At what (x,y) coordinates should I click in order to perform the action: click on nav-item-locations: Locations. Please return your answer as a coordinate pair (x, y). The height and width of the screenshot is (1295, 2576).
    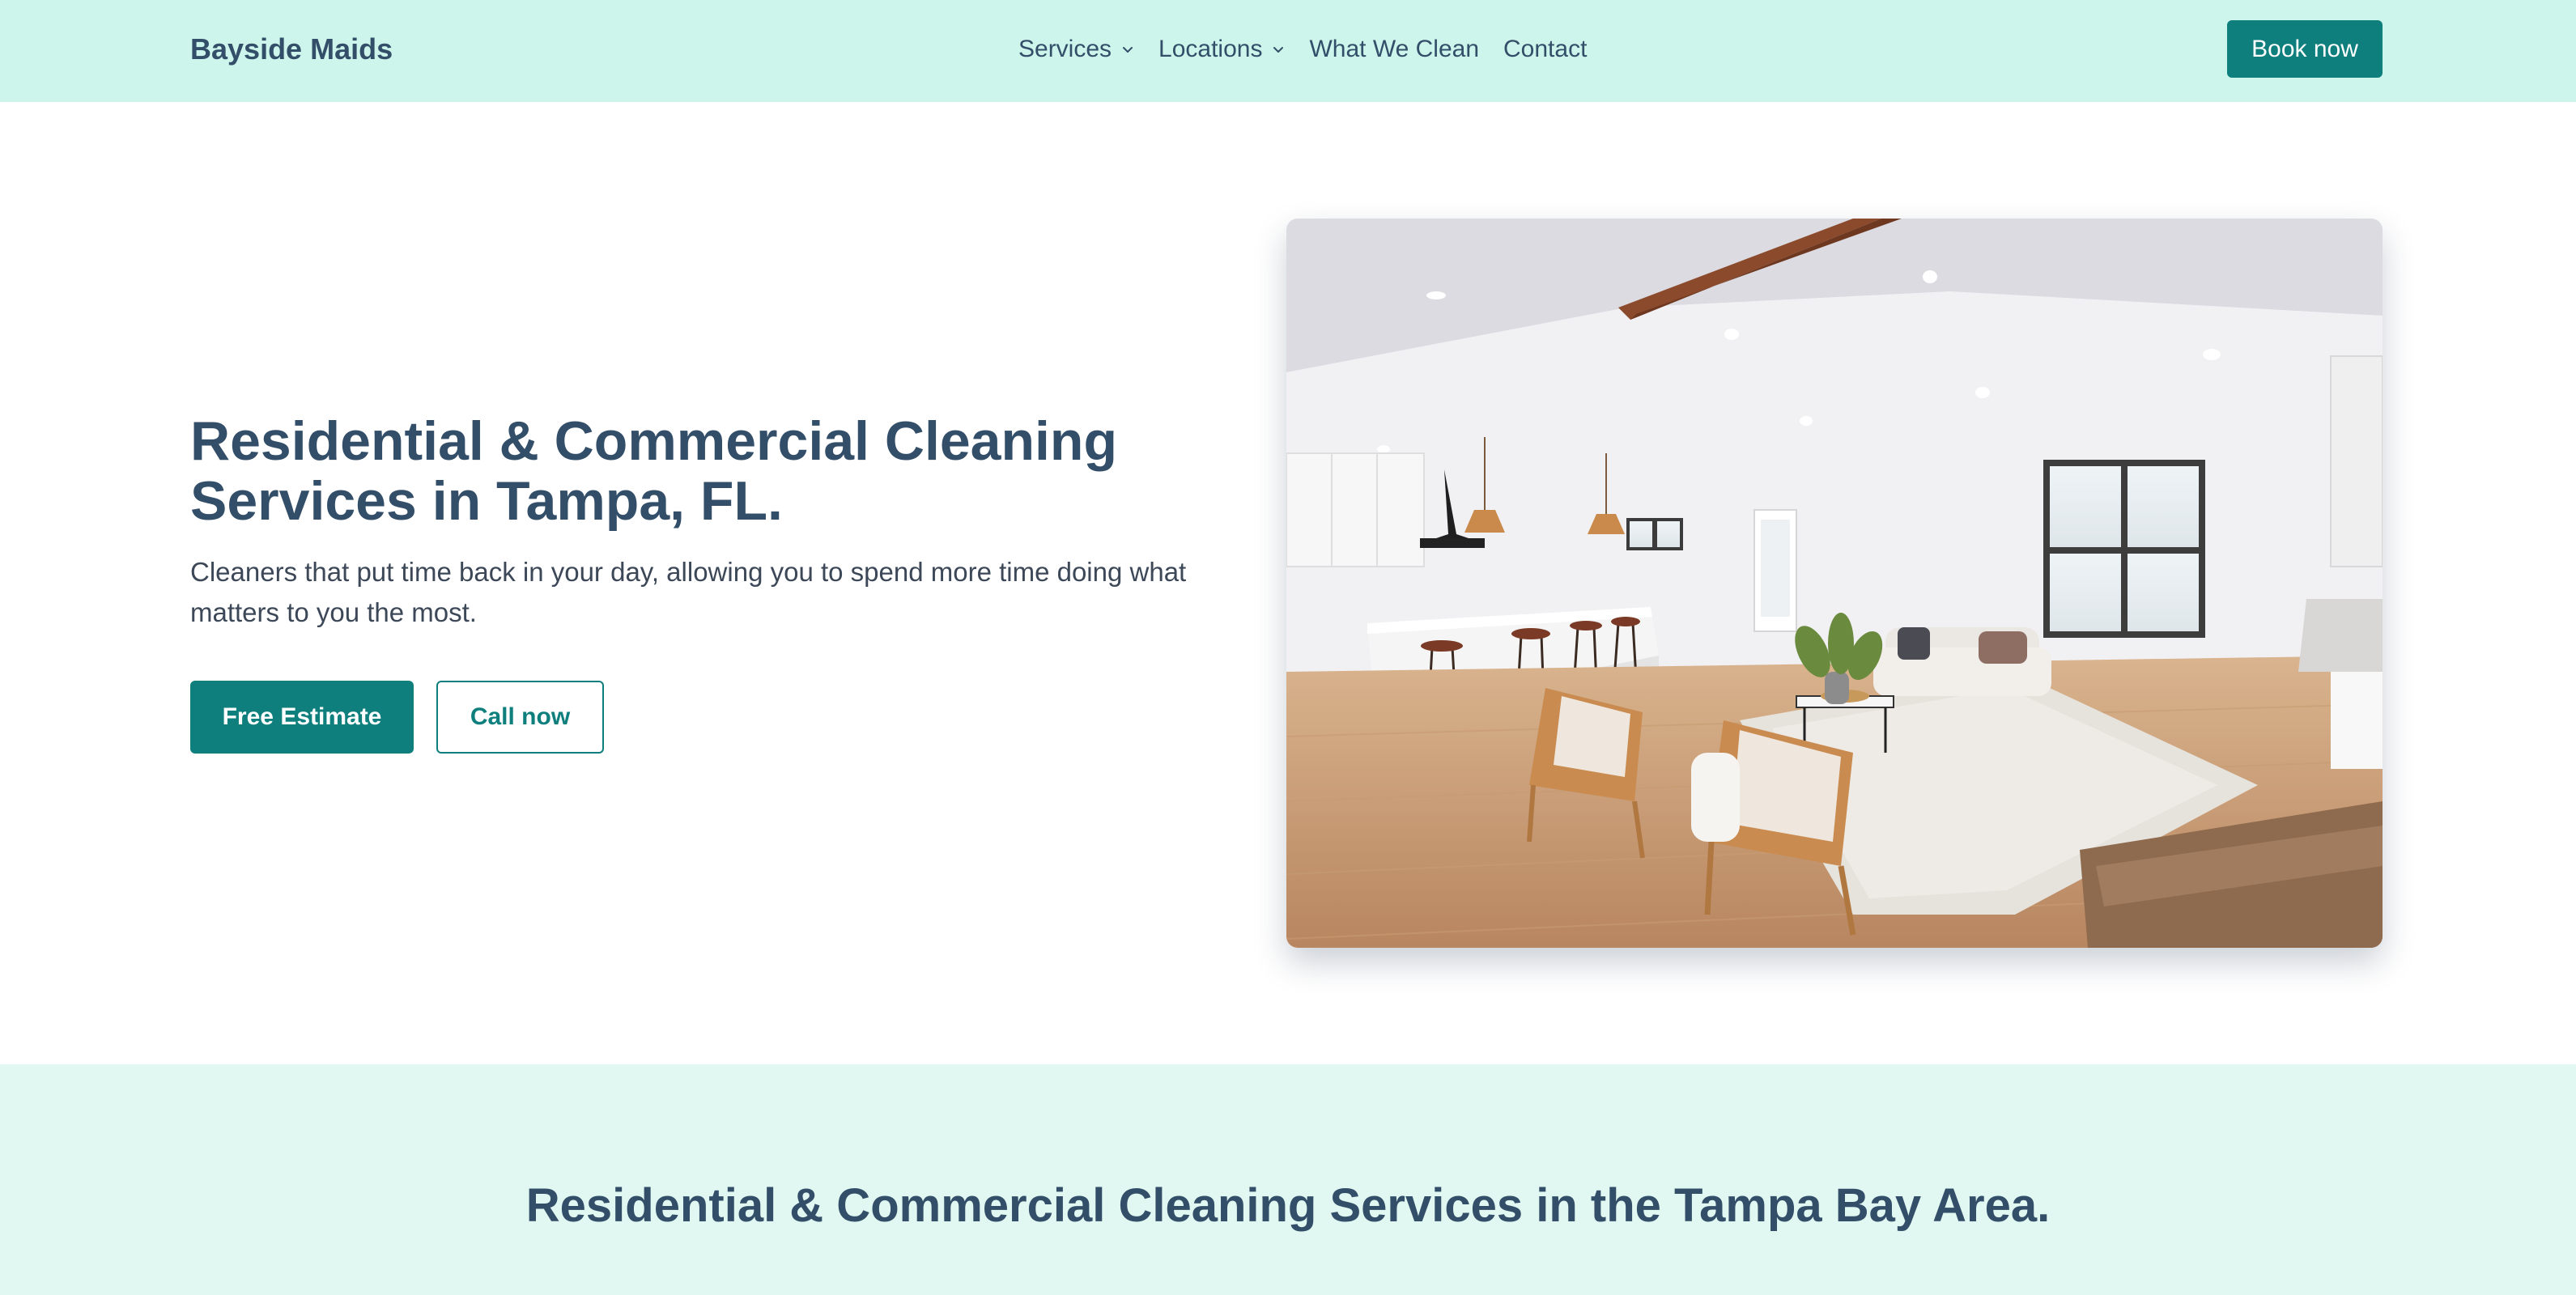
    Looking at the image, I should click on (1221, 49).